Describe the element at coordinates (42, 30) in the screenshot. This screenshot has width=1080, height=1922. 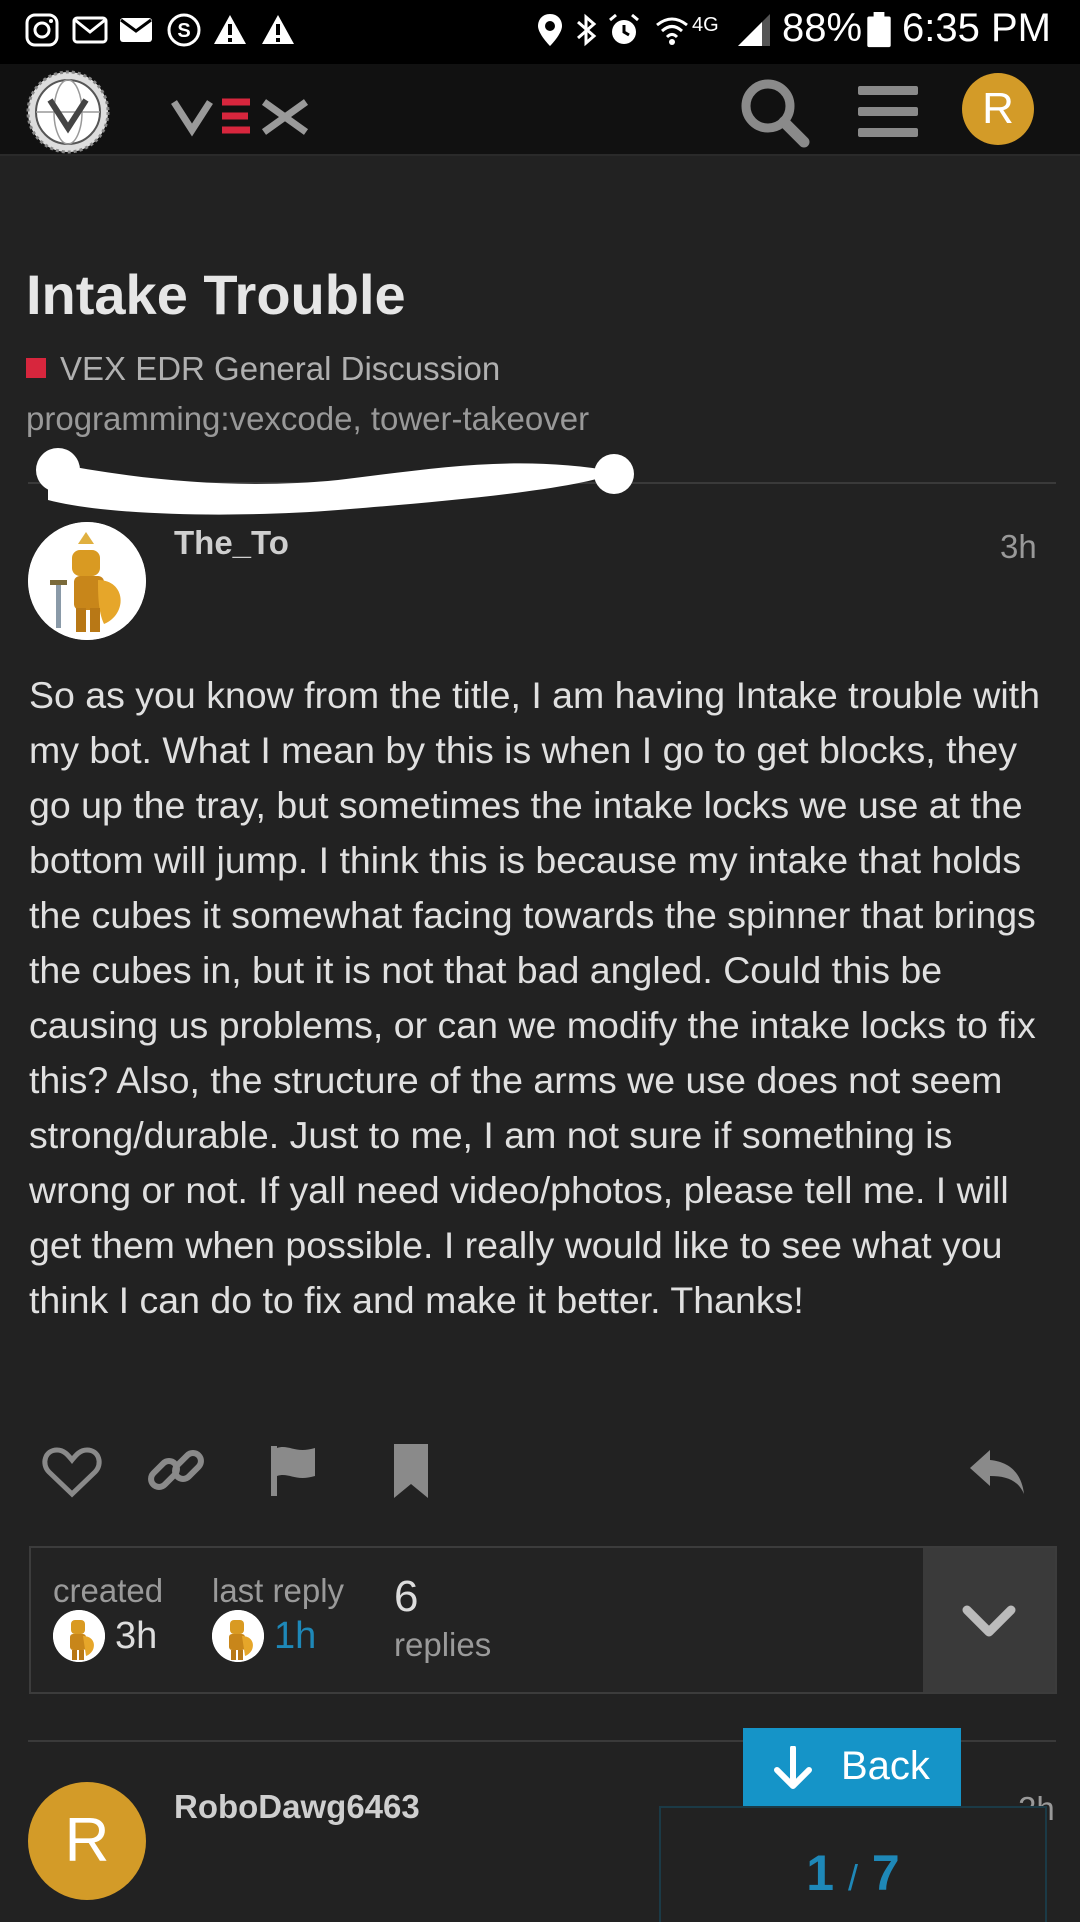
I see `instagram-icon` at that location.